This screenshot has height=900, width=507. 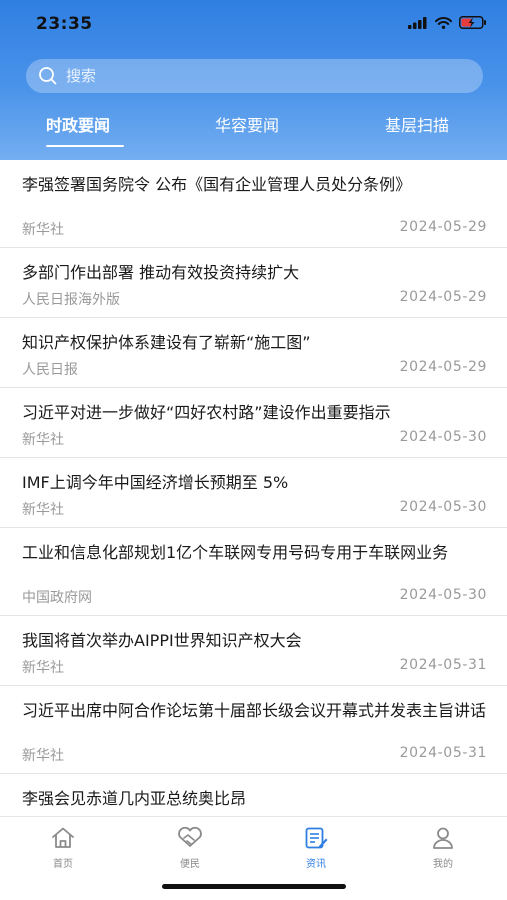 What do you see at coordinates (161, 272) in the screenshot?
I see `news-title: 多部门作出部署 推动有效投资持续扩大` at bounding box center [161, 272].